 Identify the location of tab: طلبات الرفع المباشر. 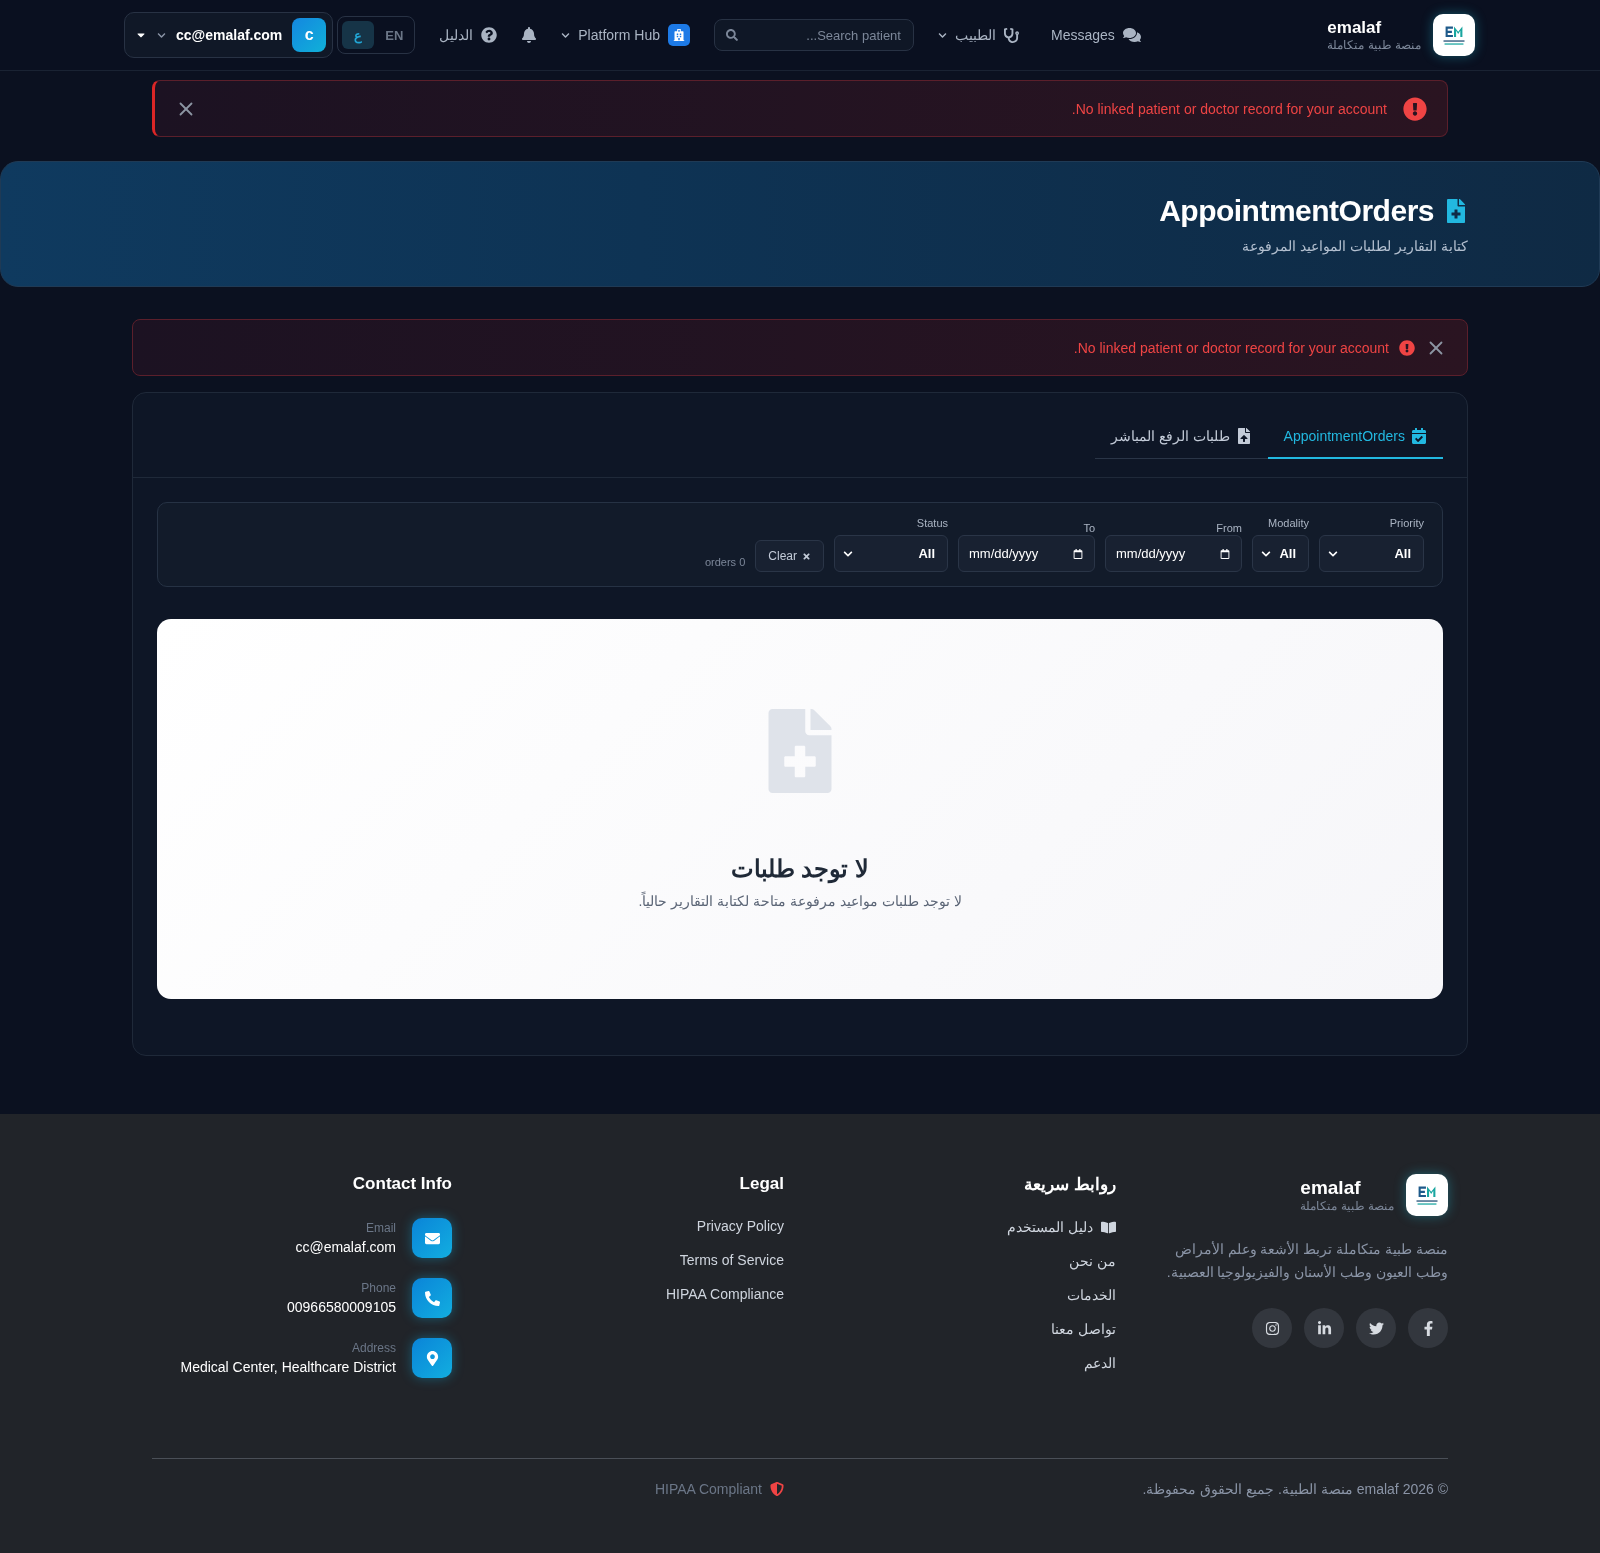
(1181, 437).